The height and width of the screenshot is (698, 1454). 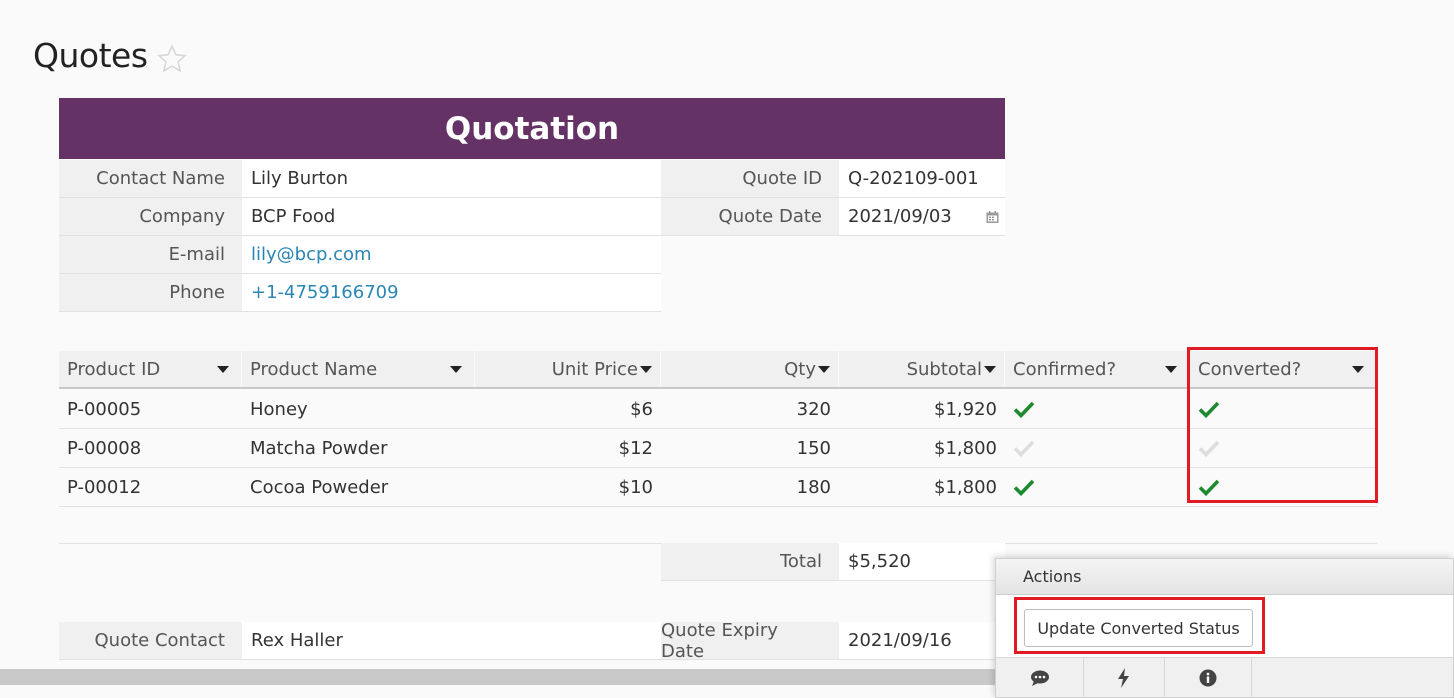 What do you see at coordinates (451, 293) in the screenshot?
I see `phone-link: +1-4759166709` at bounding box center [451, 293].